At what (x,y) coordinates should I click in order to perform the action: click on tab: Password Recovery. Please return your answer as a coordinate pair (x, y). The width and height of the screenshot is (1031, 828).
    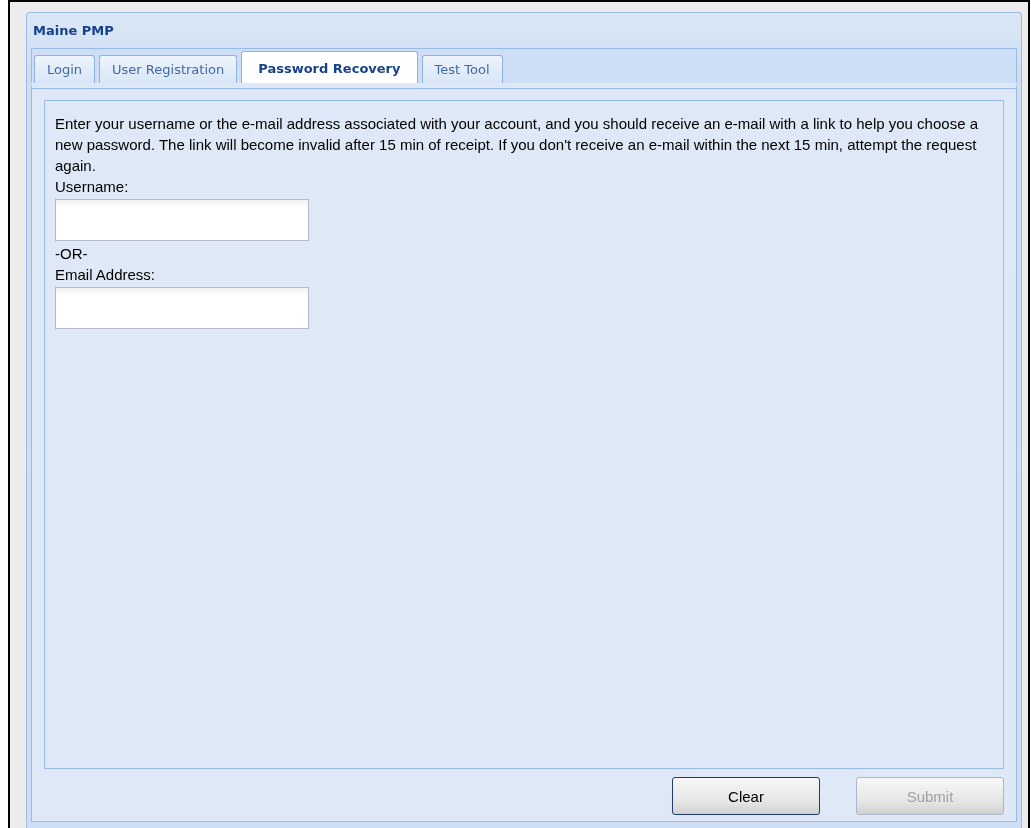
    Looking at the image, I should click on (329, 67).